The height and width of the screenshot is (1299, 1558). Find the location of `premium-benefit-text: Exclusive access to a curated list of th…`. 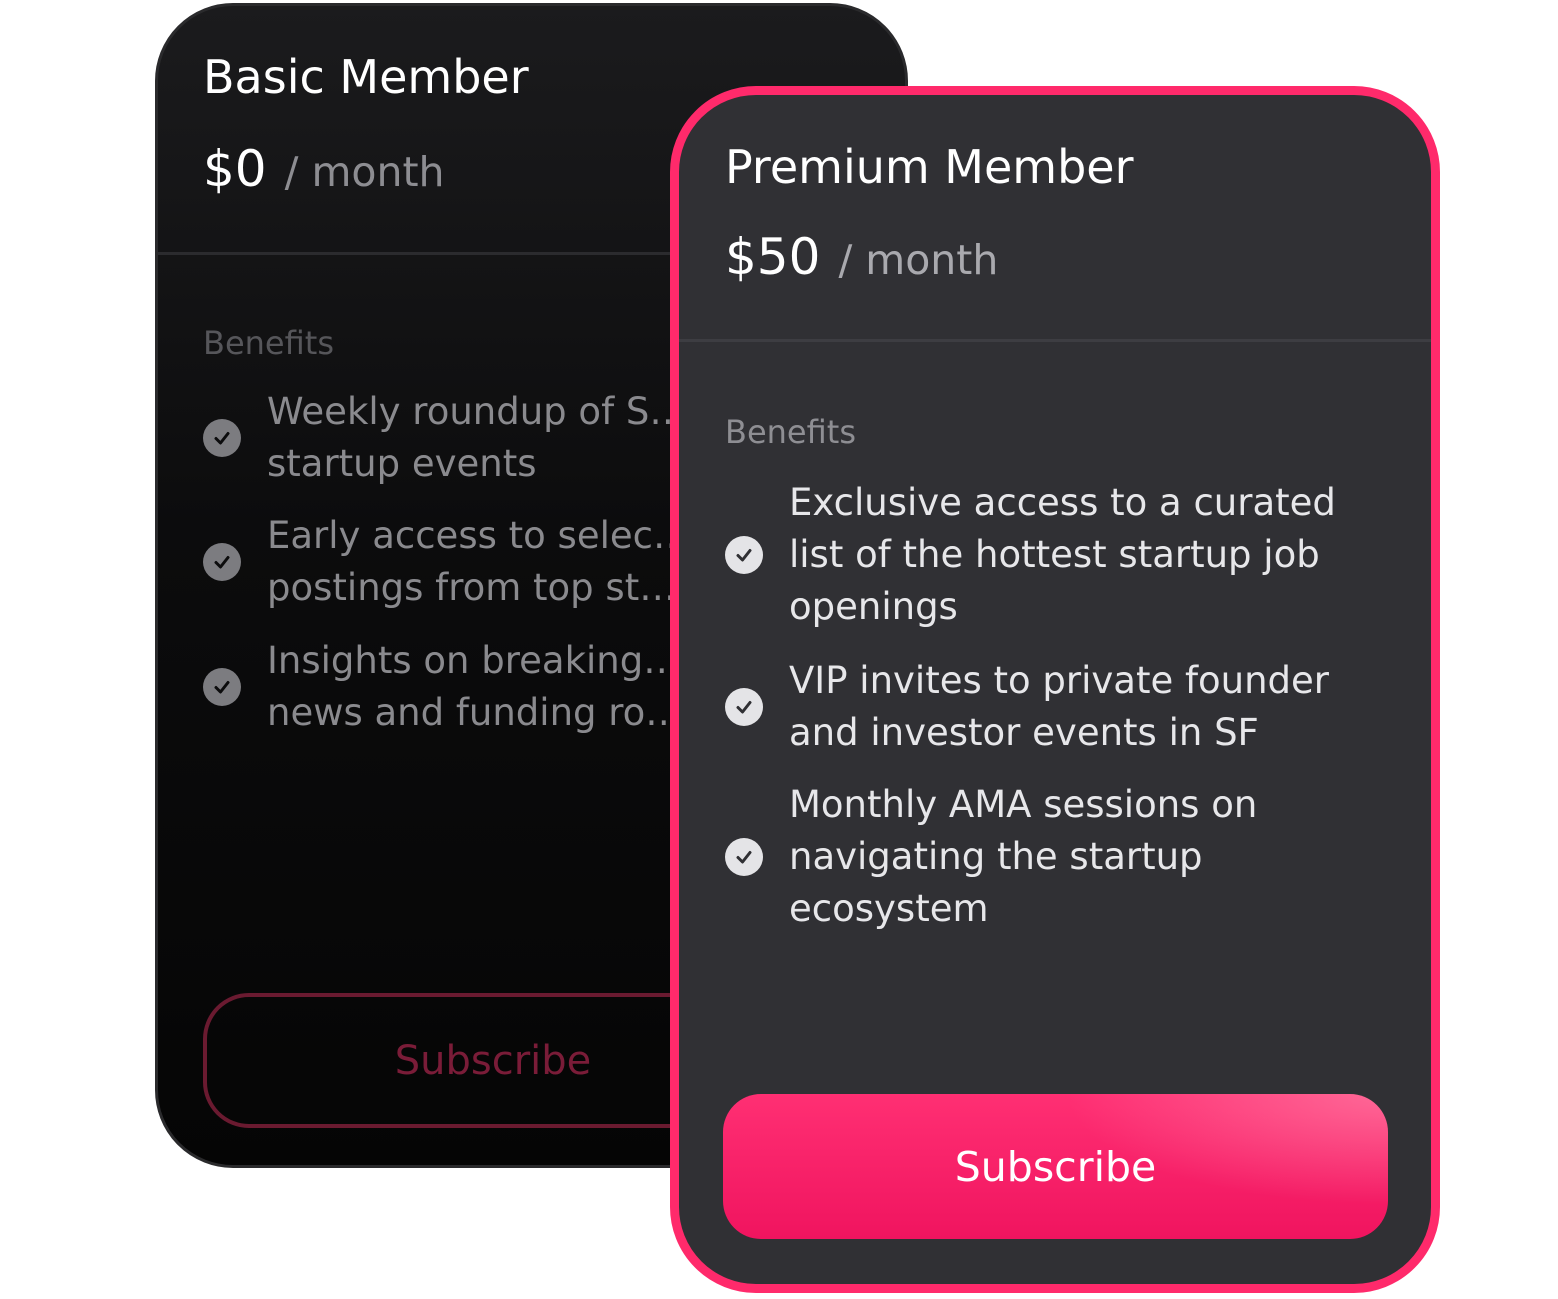

premium-benefit-text: Exclusive access to a curated list of th… is located at coordinates (1062, 554).